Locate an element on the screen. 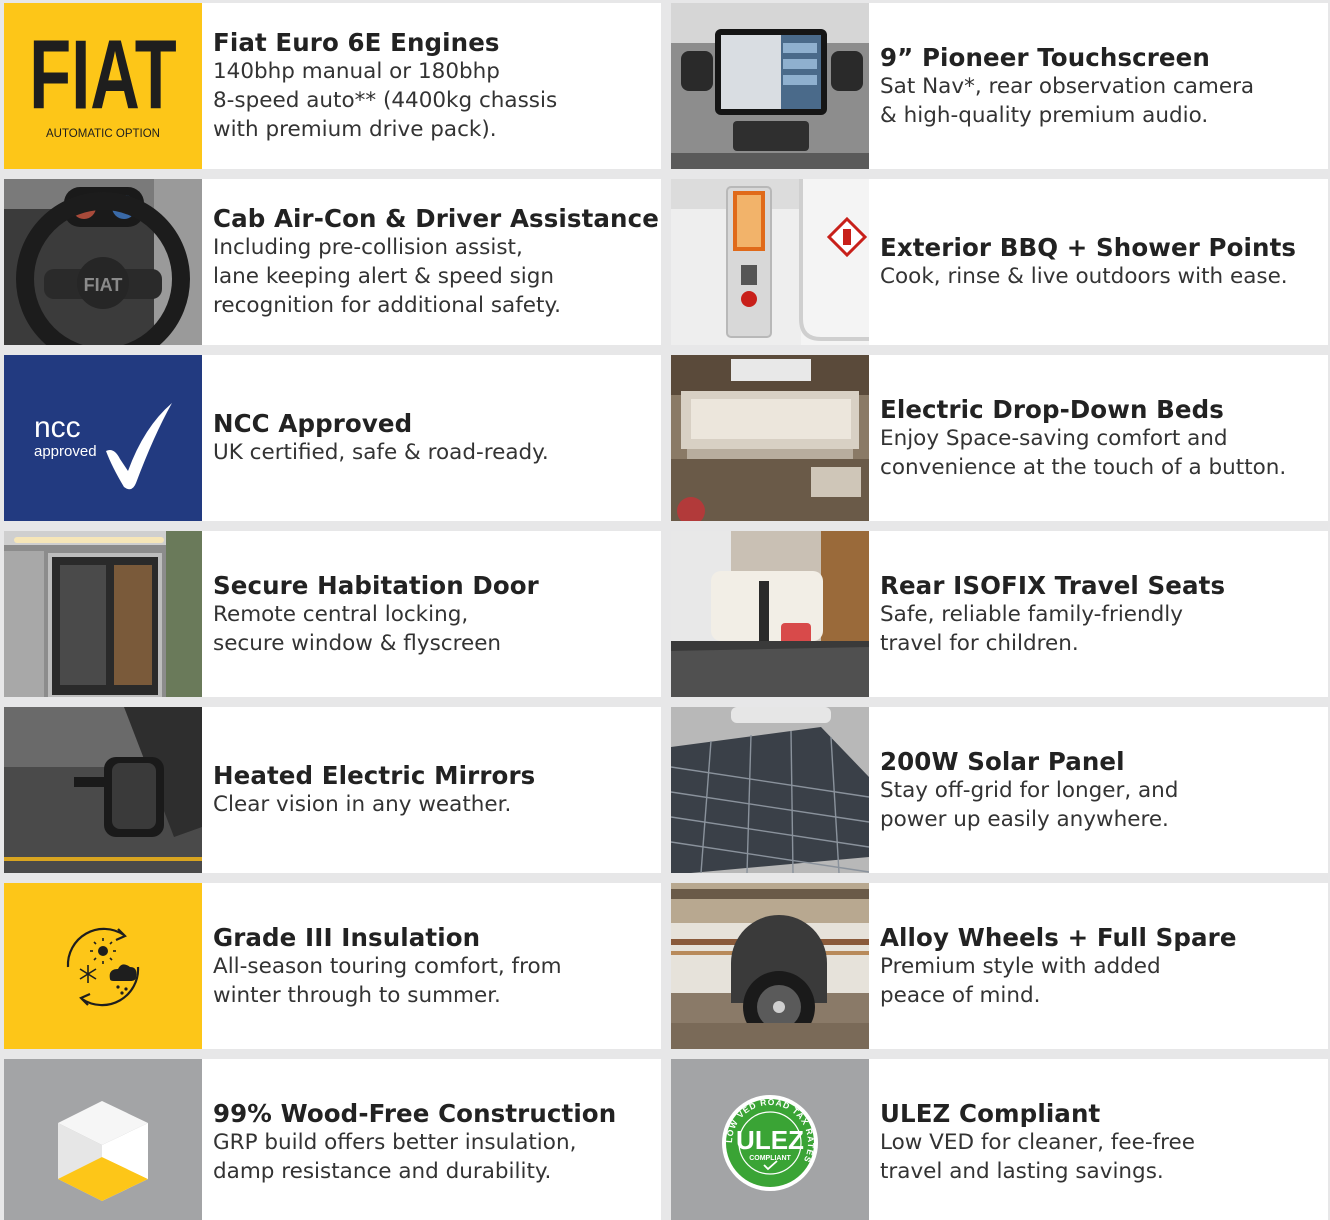 The image size is (1330, 1220). drop-down-bed-photo is located at coordinates (770, 438).